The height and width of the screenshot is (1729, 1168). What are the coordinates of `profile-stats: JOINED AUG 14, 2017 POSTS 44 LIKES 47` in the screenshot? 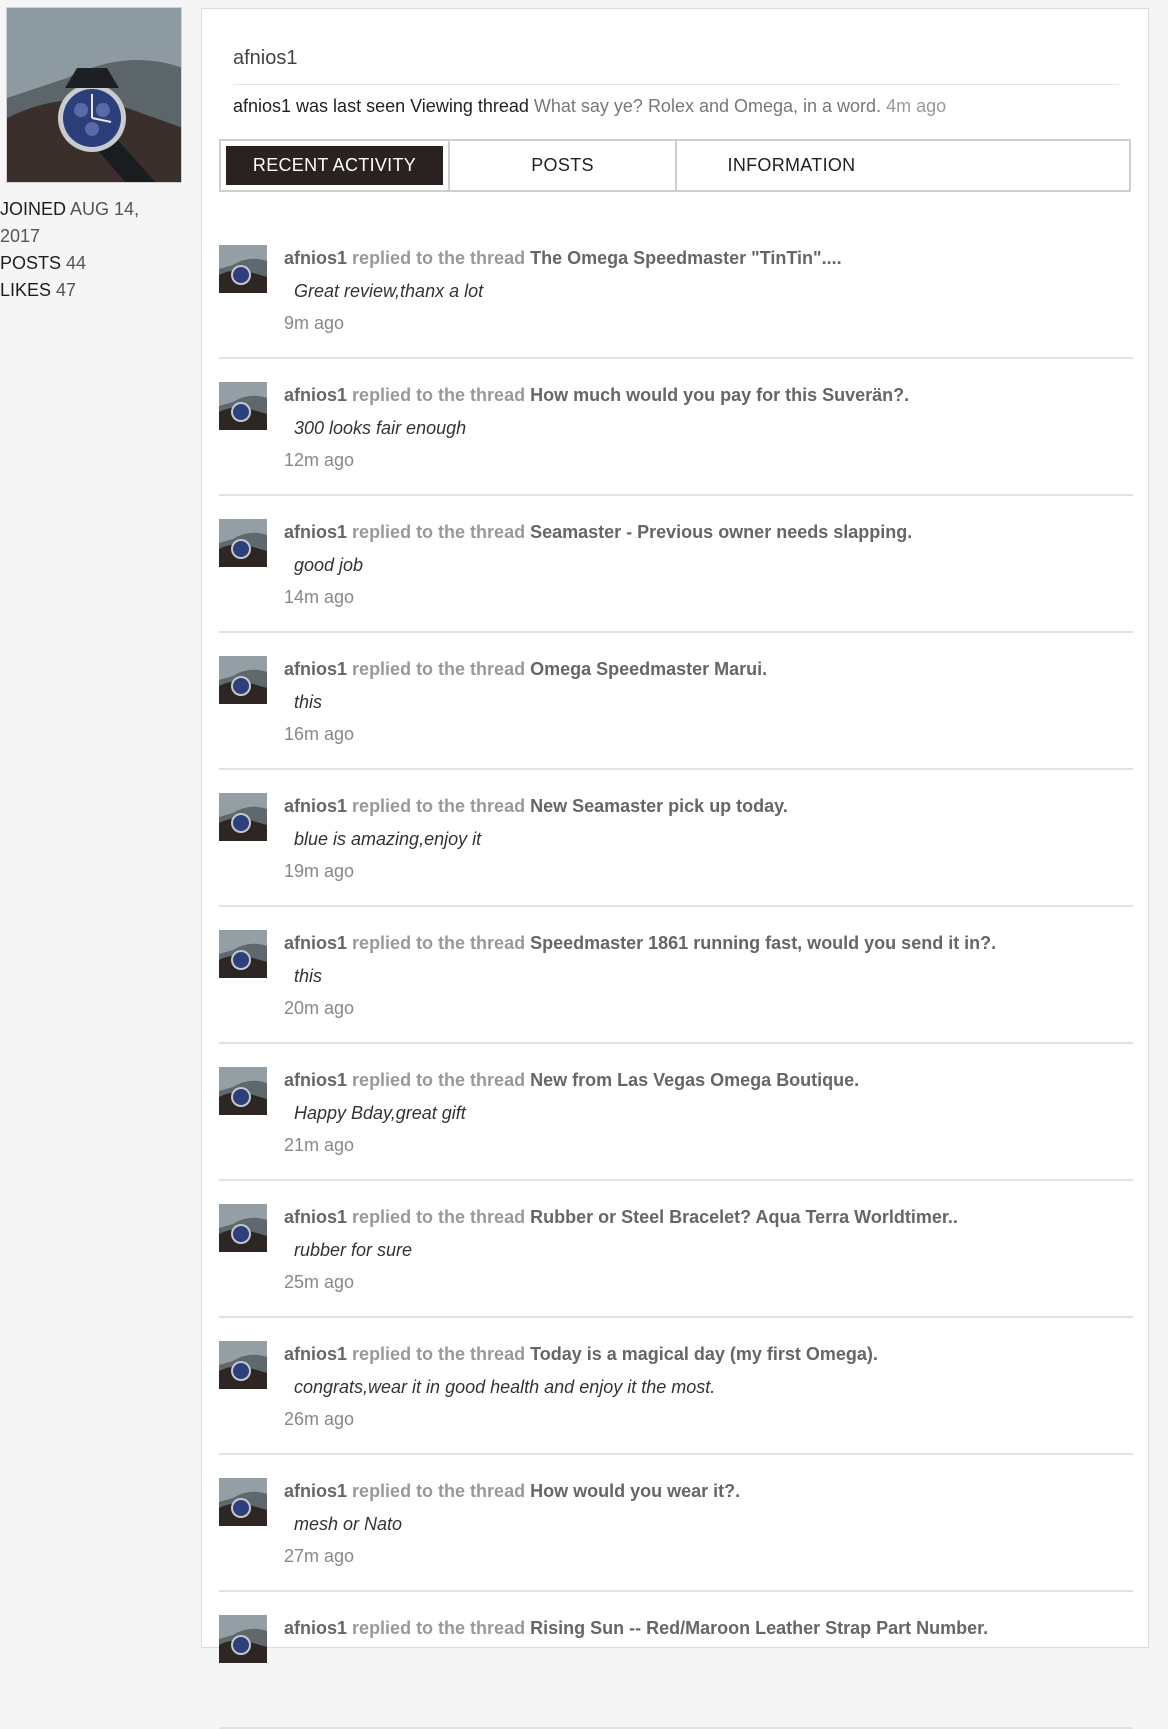 It's located at (85, 250).